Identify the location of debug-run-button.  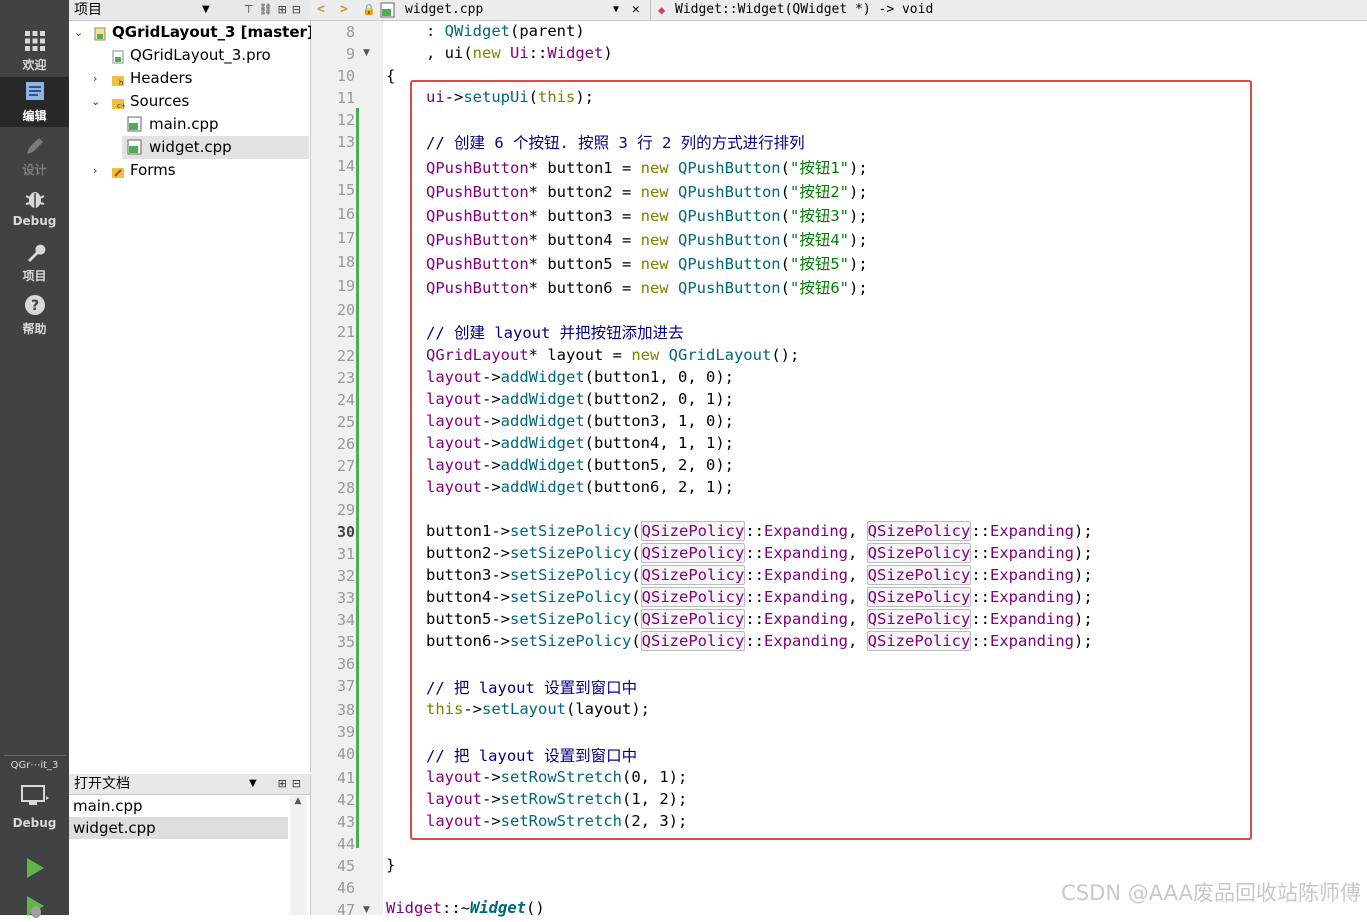
(34, 904).